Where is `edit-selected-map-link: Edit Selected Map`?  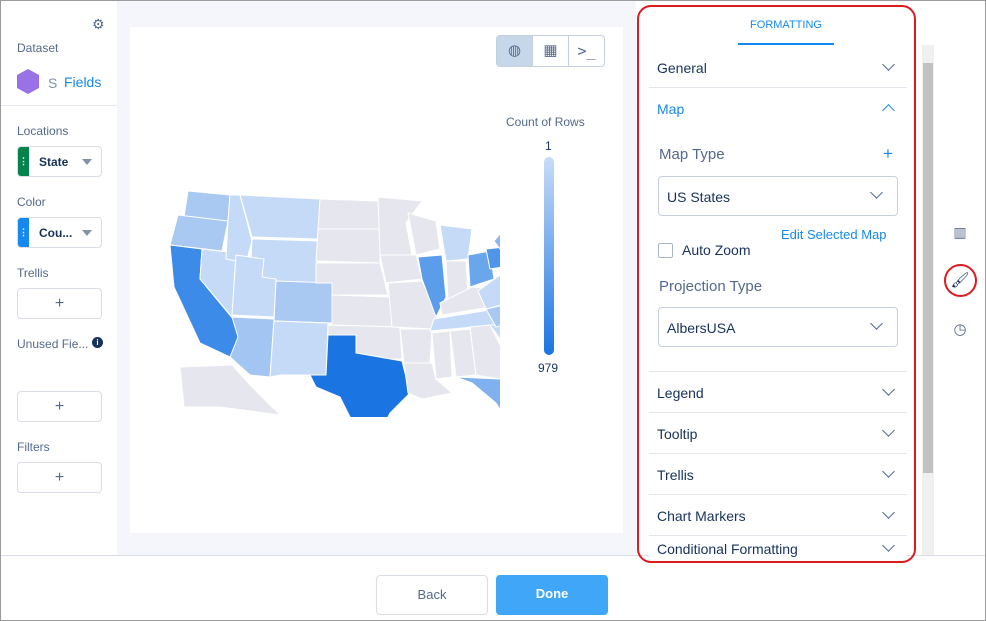 edit-selected-map-link: Edit Selected Map is located at coordinates (834, 234).